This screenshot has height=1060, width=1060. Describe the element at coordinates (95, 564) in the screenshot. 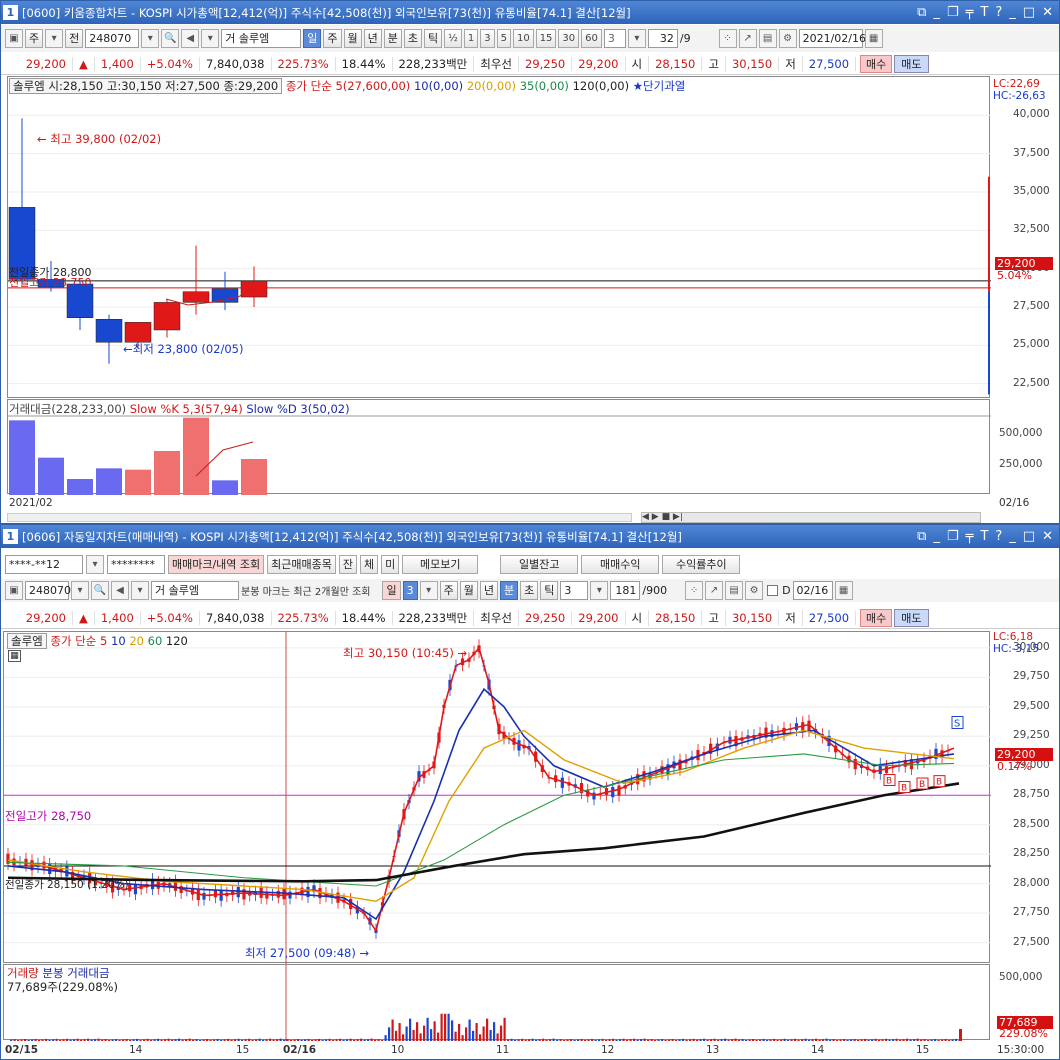

I see `account-dropdown-icon: ▾` at that location.